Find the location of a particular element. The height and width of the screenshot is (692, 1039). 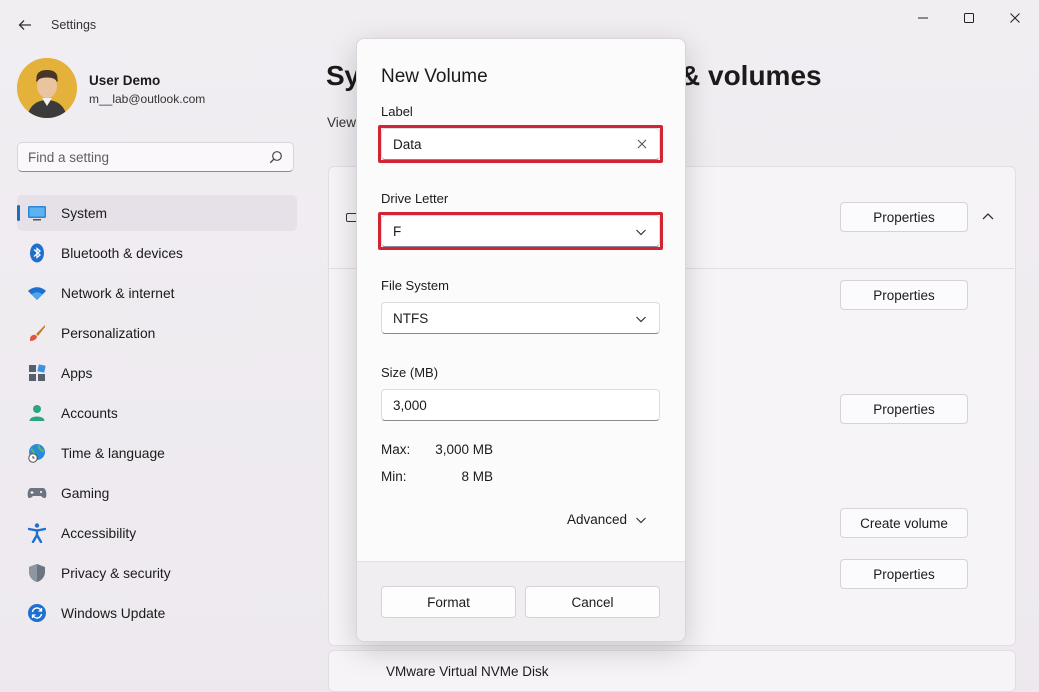

sidebar-item-personalization: Personalization is located at coordinates (157, 333).